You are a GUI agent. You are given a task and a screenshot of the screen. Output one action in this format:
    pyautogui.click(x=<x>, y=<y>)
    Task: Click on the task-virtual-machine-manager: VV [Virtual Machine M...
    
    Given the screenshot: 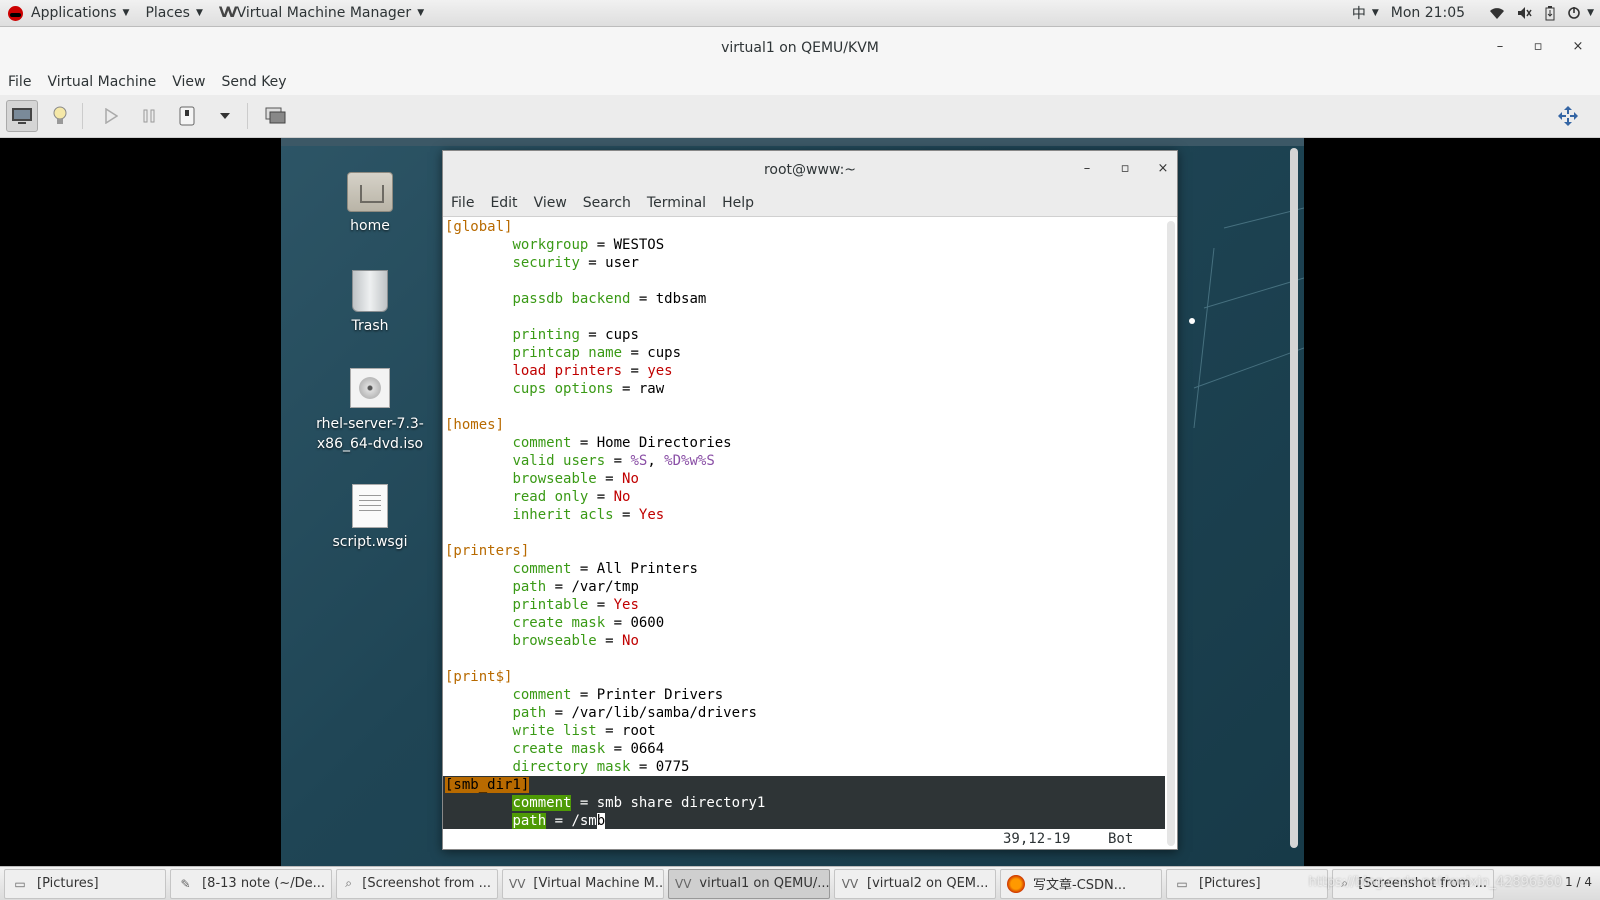 What is the action you would take?
    pyautogui.click(x=583, y=883)
    